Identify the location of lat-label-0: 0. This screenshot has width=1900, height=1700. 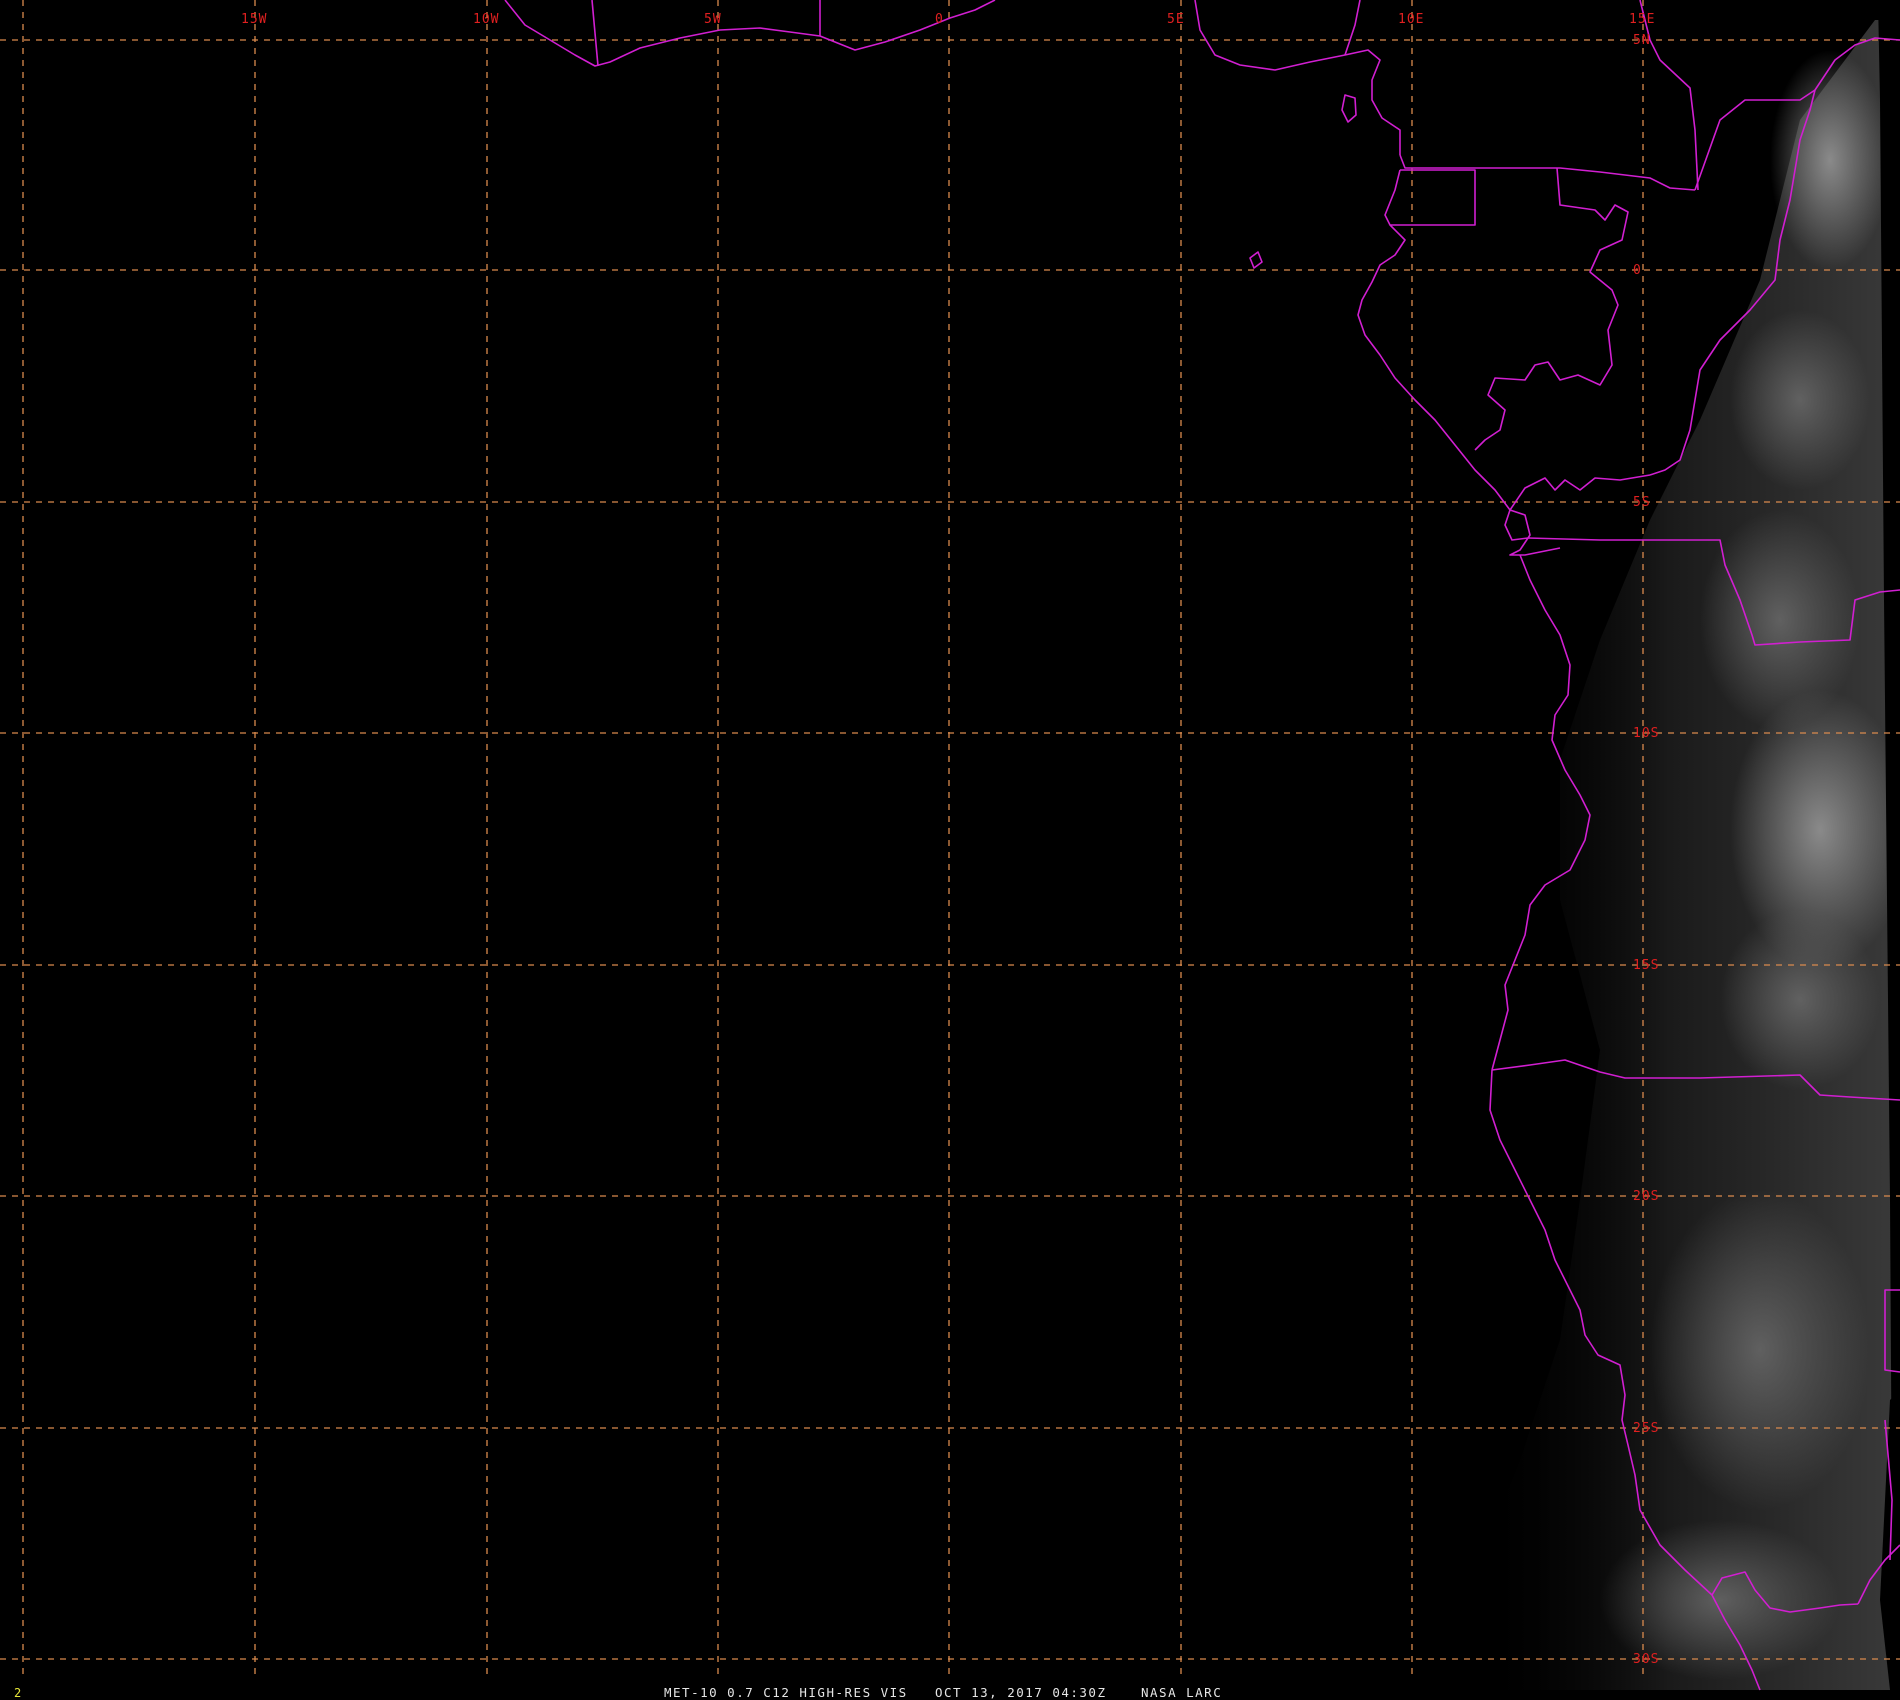
(1637, 270).